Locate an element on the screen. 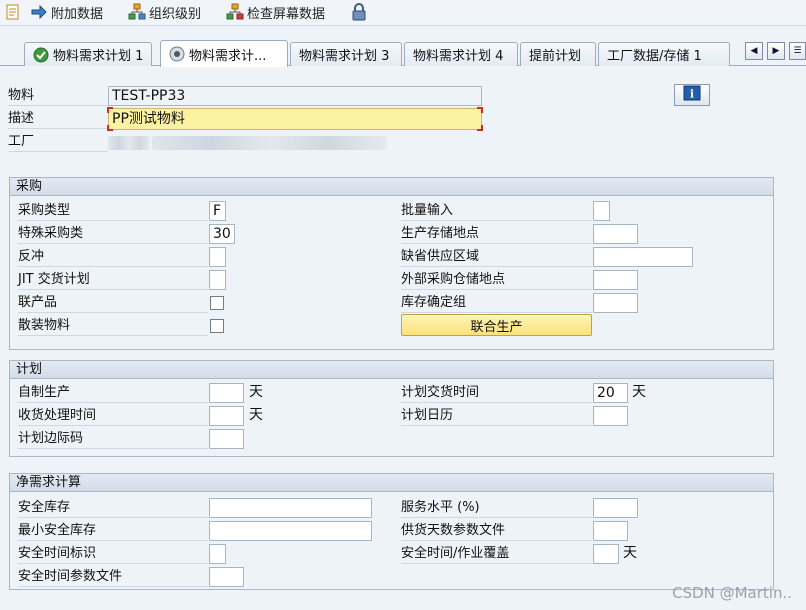 Image resolution: width=806 pixels, height=610 pixels. procurement-type-field: F is located at coordinates (217, 211).